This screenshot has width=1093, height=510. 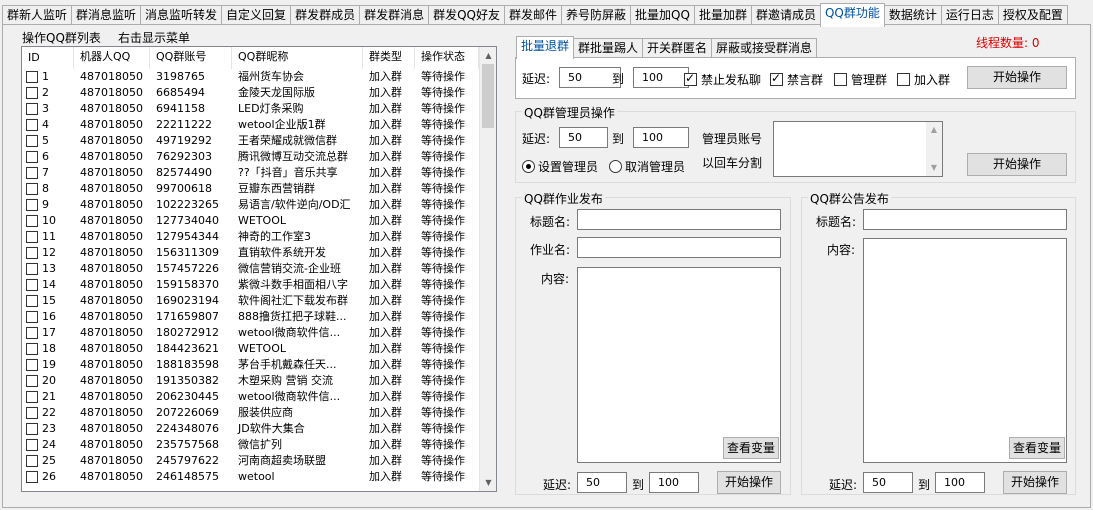 I want to click on table-row: 4 487018050 22211222 wetool企业版1群 加入群 等待操作, so click(x=250, y=125).